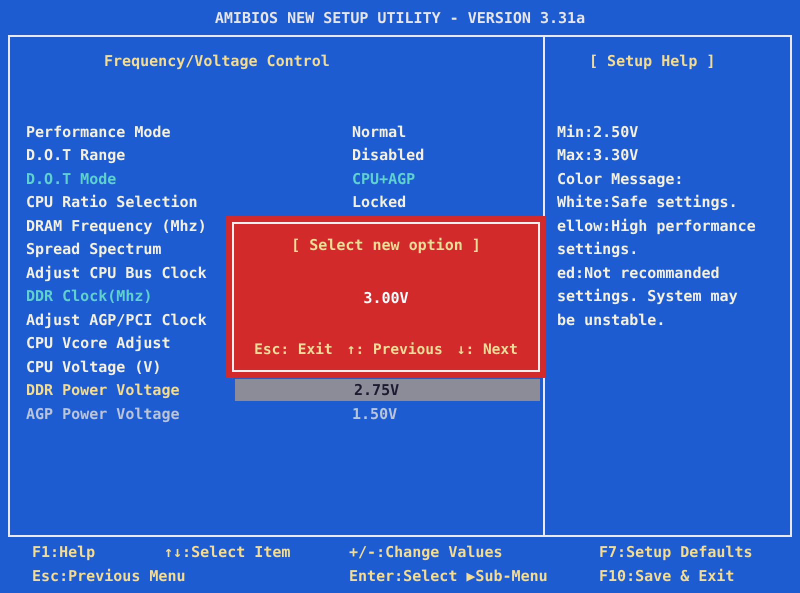 The height and width of the screenshot is (593, 800). I want to click on setting-label: CPU Voltage (V), so click(94, 367).